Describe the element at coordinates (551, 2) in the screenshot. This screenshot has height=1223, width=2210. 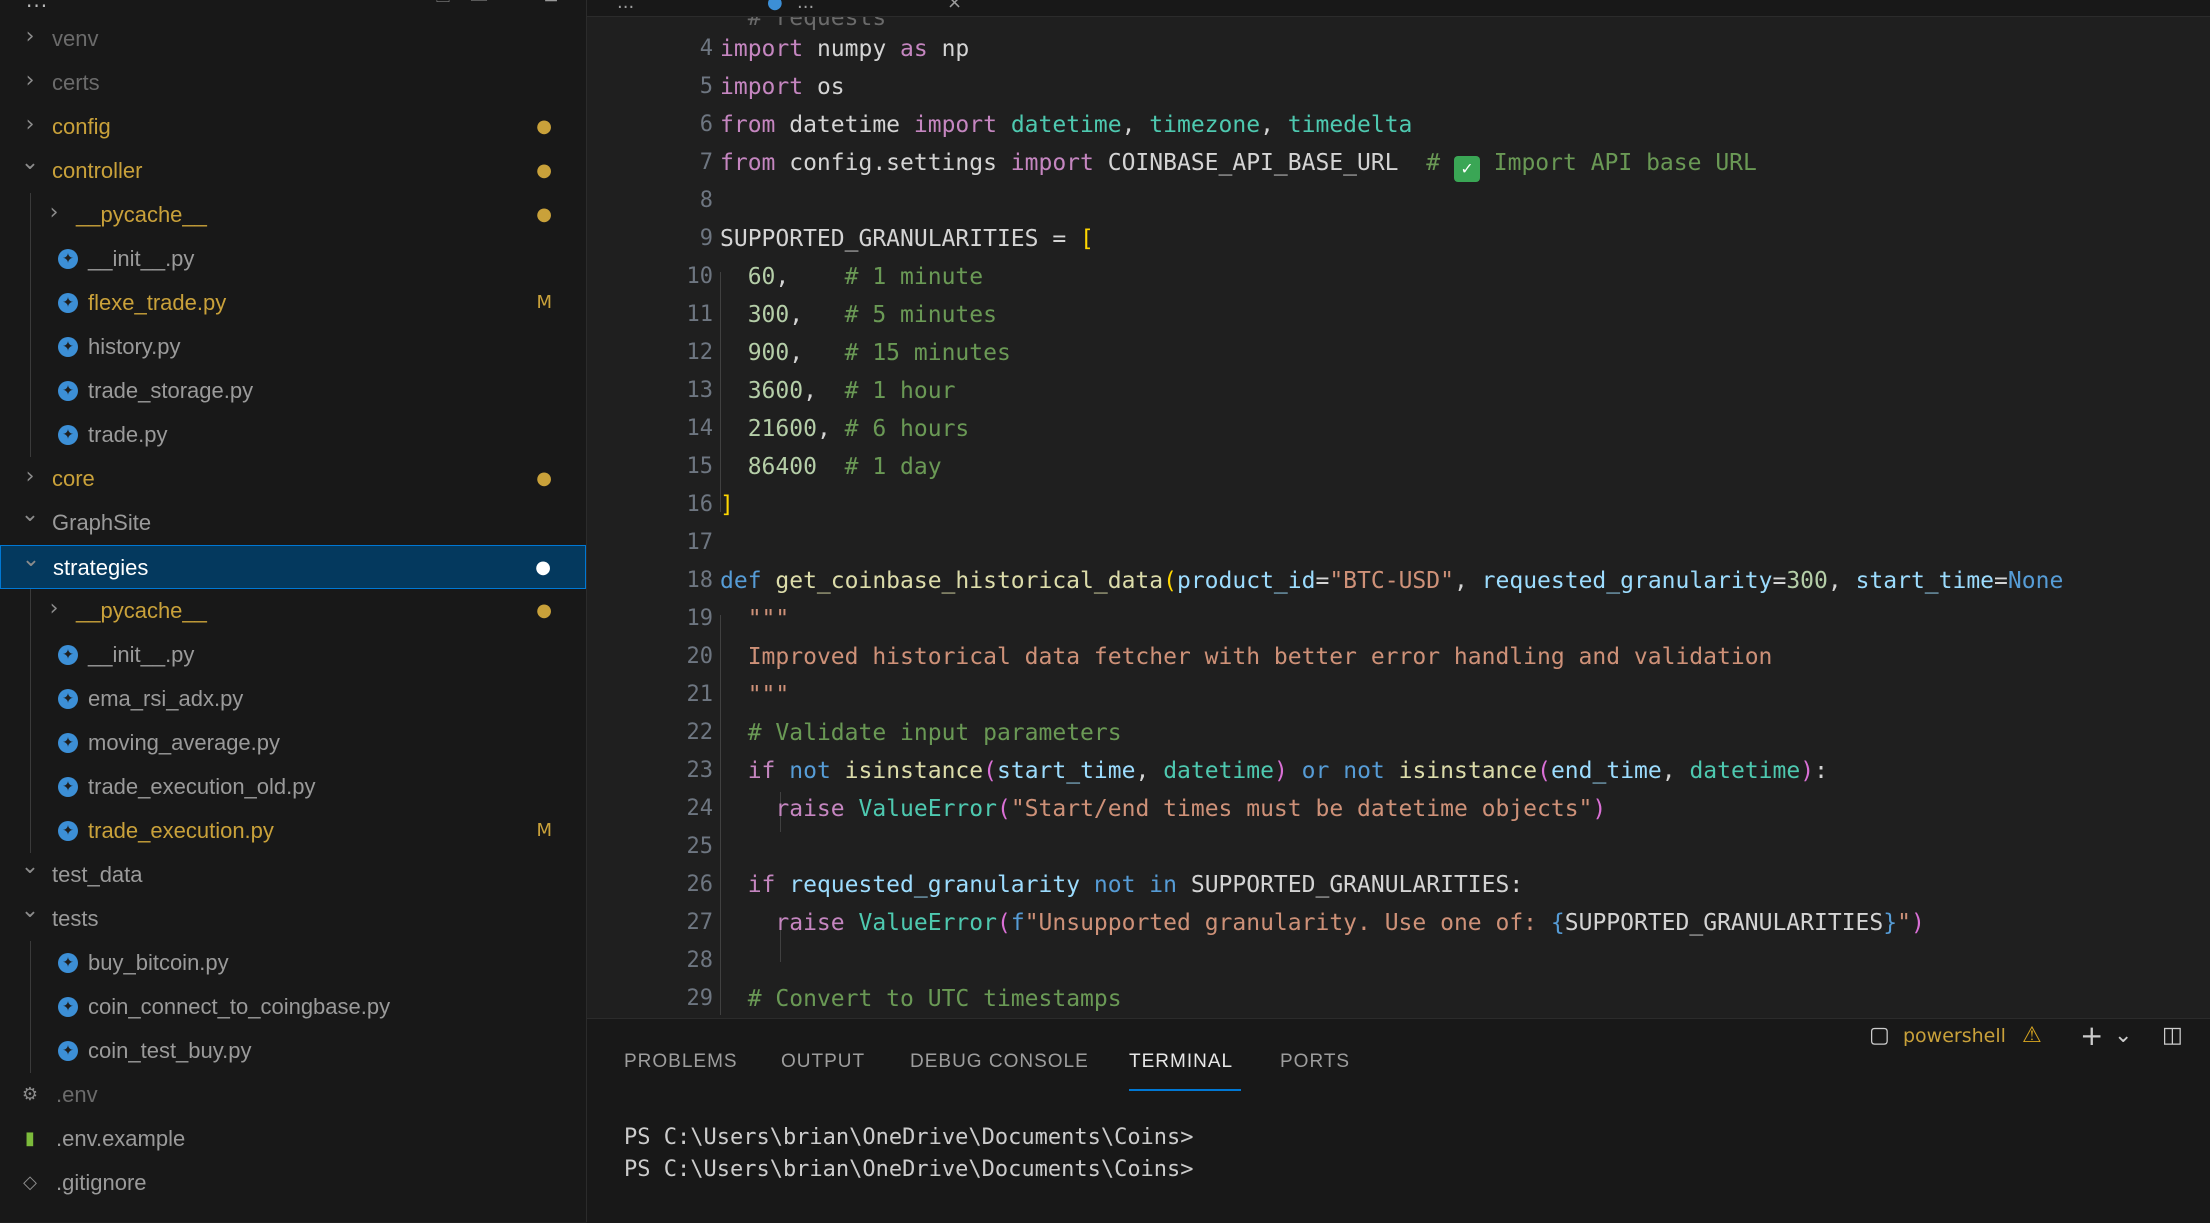
I see `collapse-icon: ⊟` at that location.